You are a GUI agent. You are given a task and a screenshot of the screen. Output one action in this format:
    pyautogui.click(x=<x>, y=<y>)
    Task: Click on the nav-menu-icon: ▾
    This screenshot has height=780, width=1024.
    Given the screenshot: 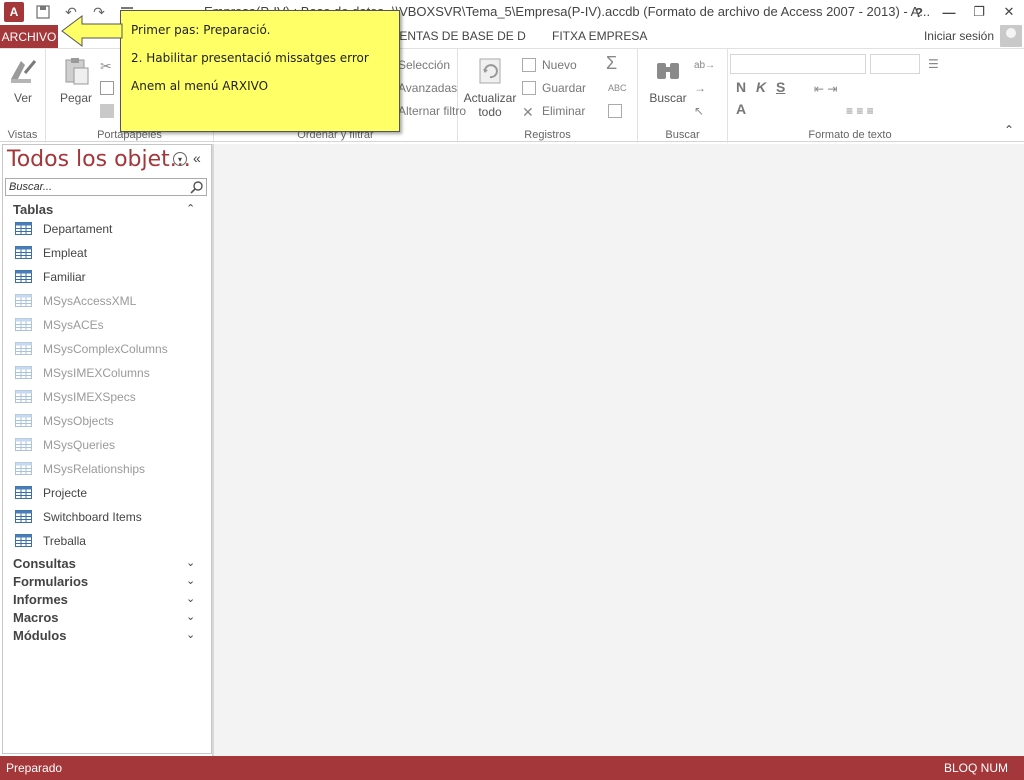 What is the action you would take?
    pyautogui.click(x=180, y=159)
    